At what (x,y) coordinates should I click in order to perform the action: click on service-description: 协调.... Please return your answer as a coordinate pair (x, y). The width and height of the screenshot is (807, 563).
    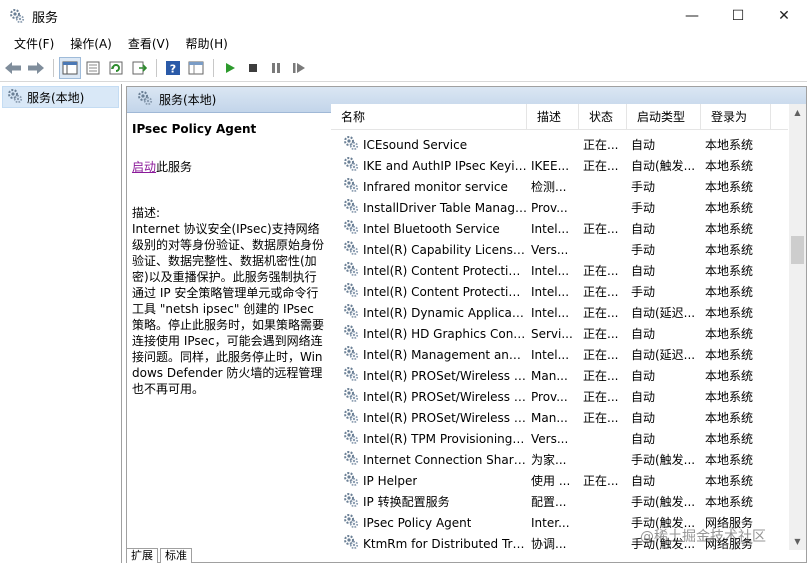
    Looking at the image, I should click on (549, 543).